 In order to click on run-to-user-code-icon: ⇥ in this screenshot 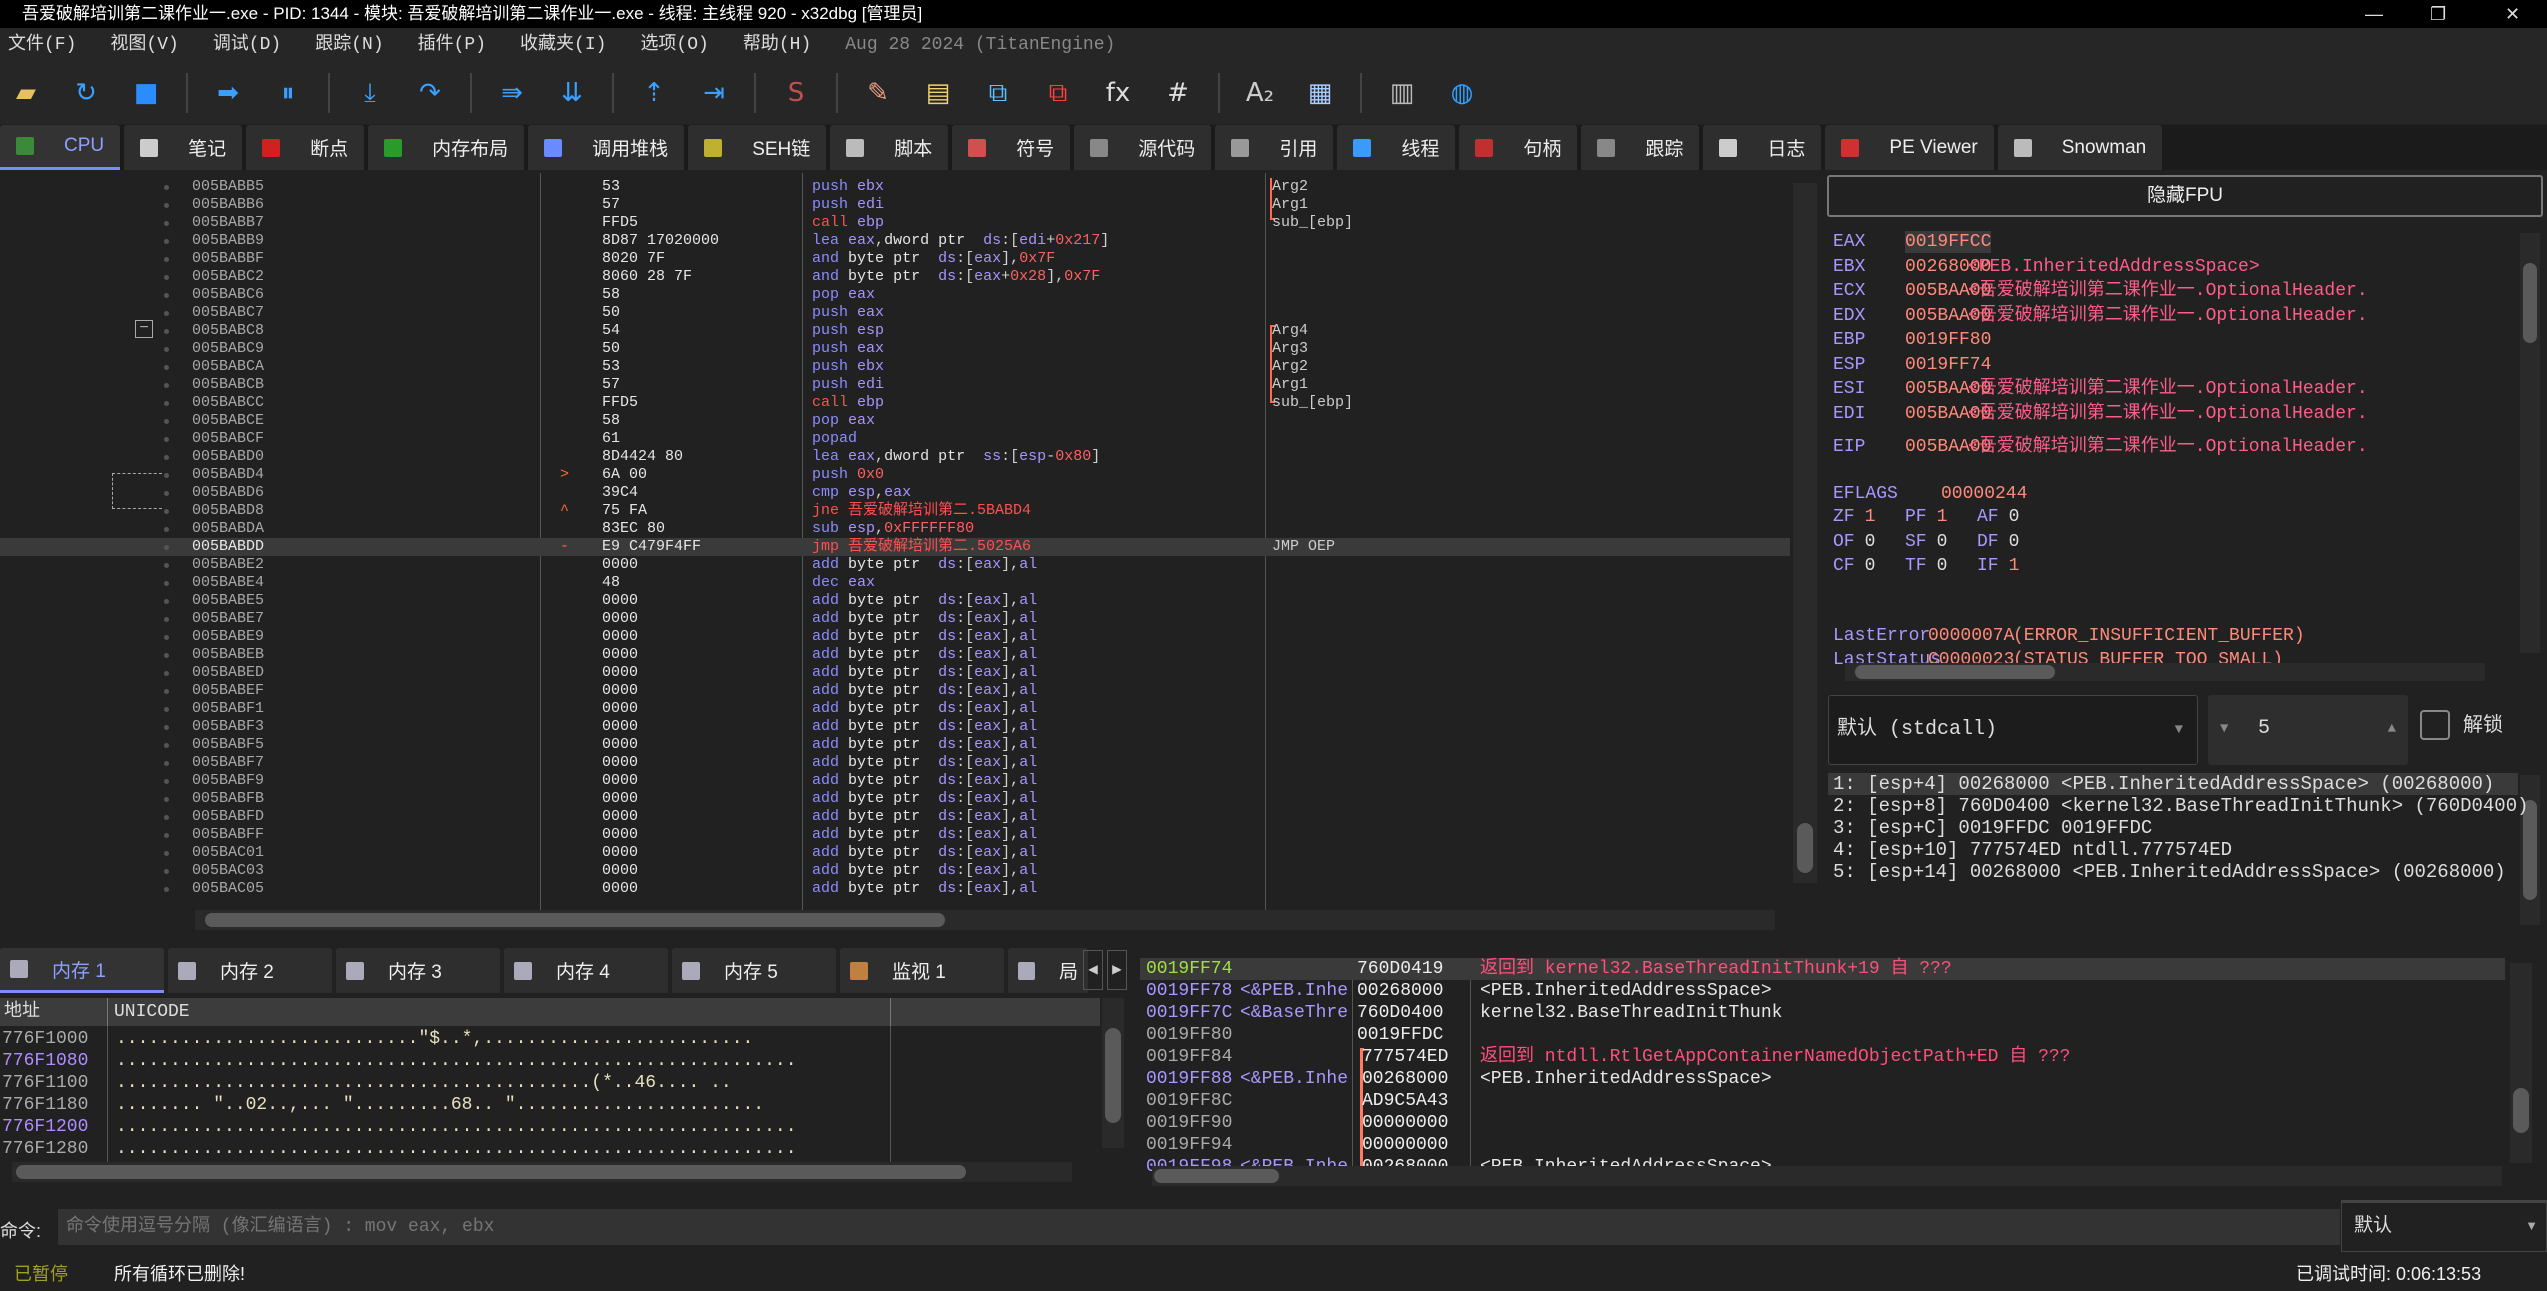, I will do `click(714, 93)`.